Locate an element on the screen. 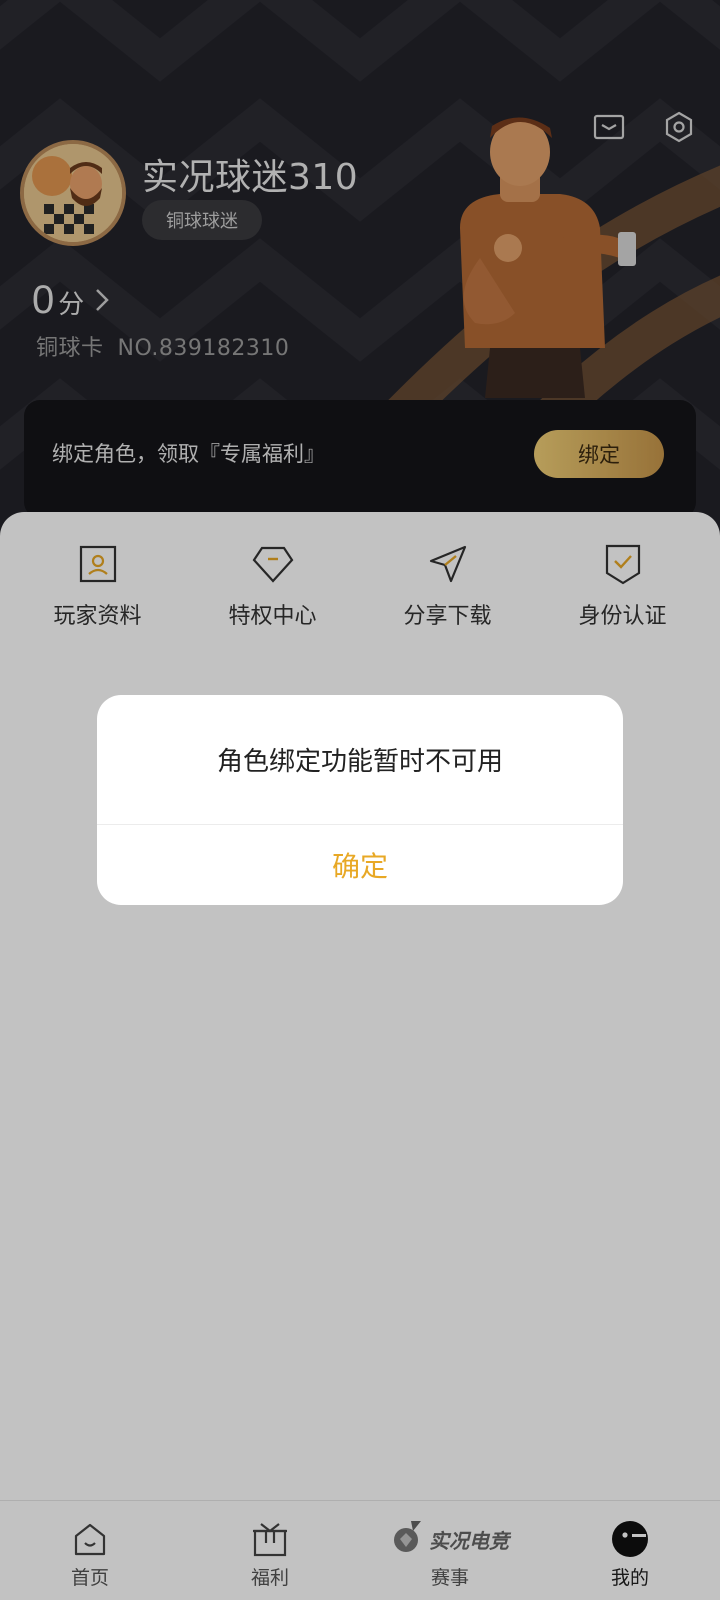 Image resolution: width=720 pixels, height=1600 pixels. dialog-confirm-button: 确定 is located at coordinates (360, 865).